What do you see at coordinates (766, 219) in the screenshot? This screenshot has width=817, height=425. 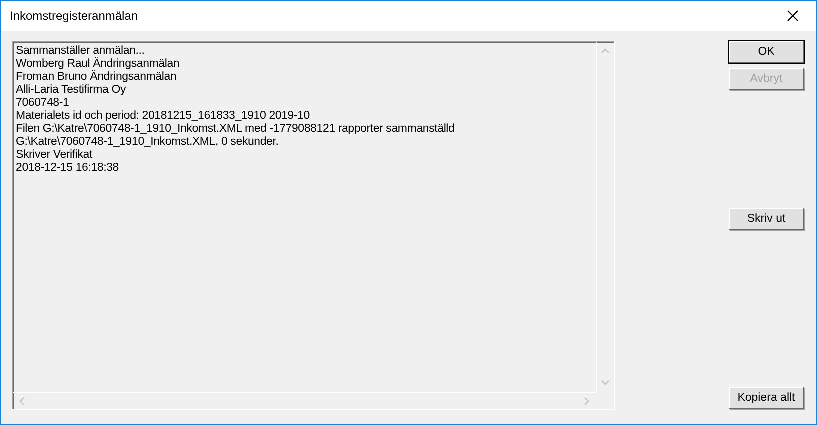 I see `dialog-button: Skriv ut` at bounding box center [766, 219].